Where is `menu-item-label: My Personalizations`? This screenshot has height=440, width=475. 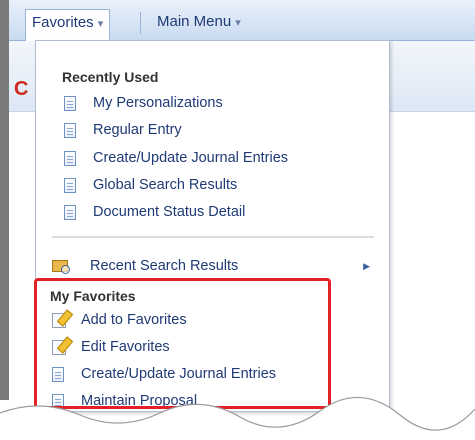 menu-item-label: My Personalizations is located at coordinates (158, 103).